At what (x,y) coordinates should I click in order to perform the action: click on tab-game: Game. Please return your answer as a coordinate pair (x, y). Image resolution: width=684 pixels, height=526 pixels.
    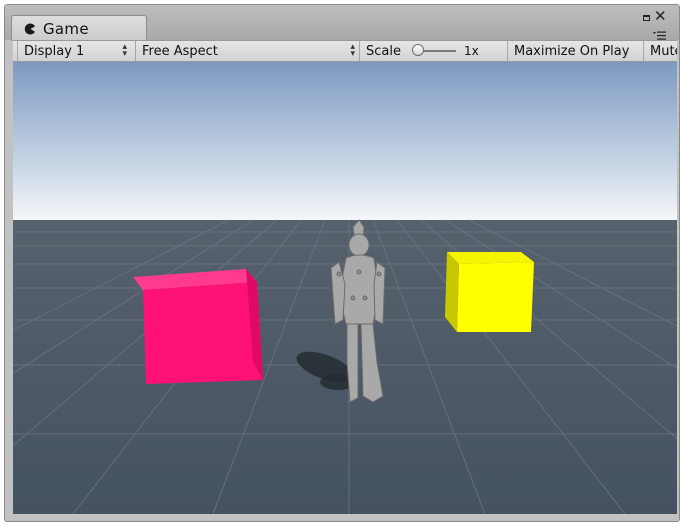
    Looking at the image, I should click on (79, 28).